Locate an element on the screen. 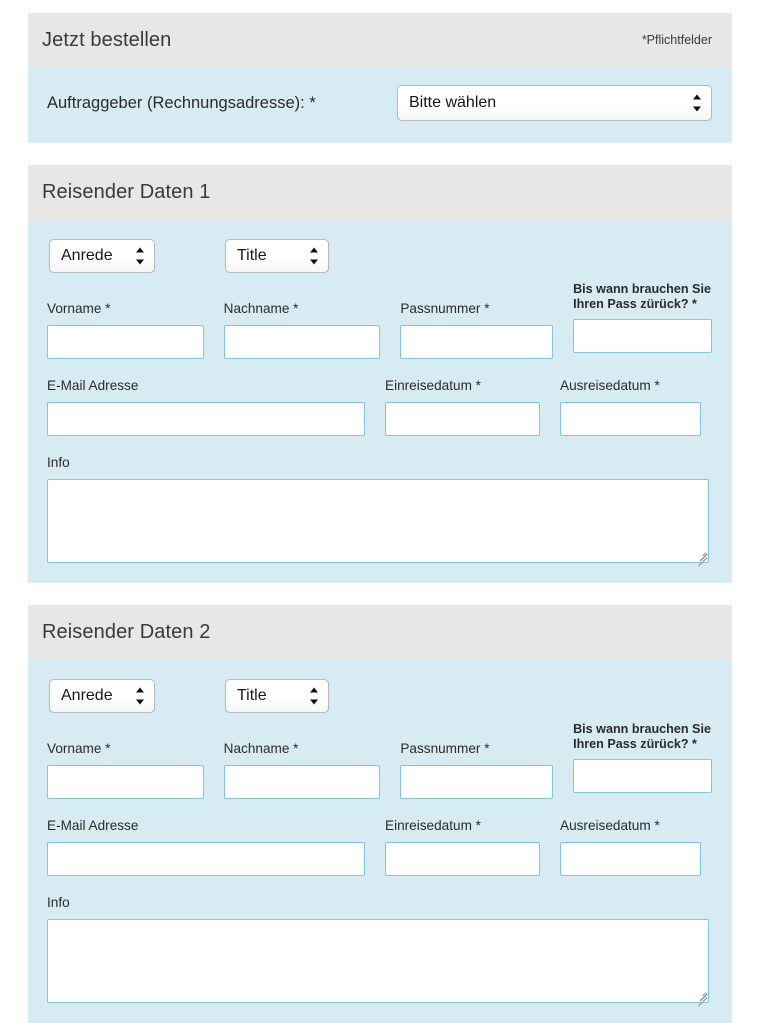 Image resolution: width=780 pixels, height=1023 pixels. traveller-2-email-input is located at coordinates (206, 859).